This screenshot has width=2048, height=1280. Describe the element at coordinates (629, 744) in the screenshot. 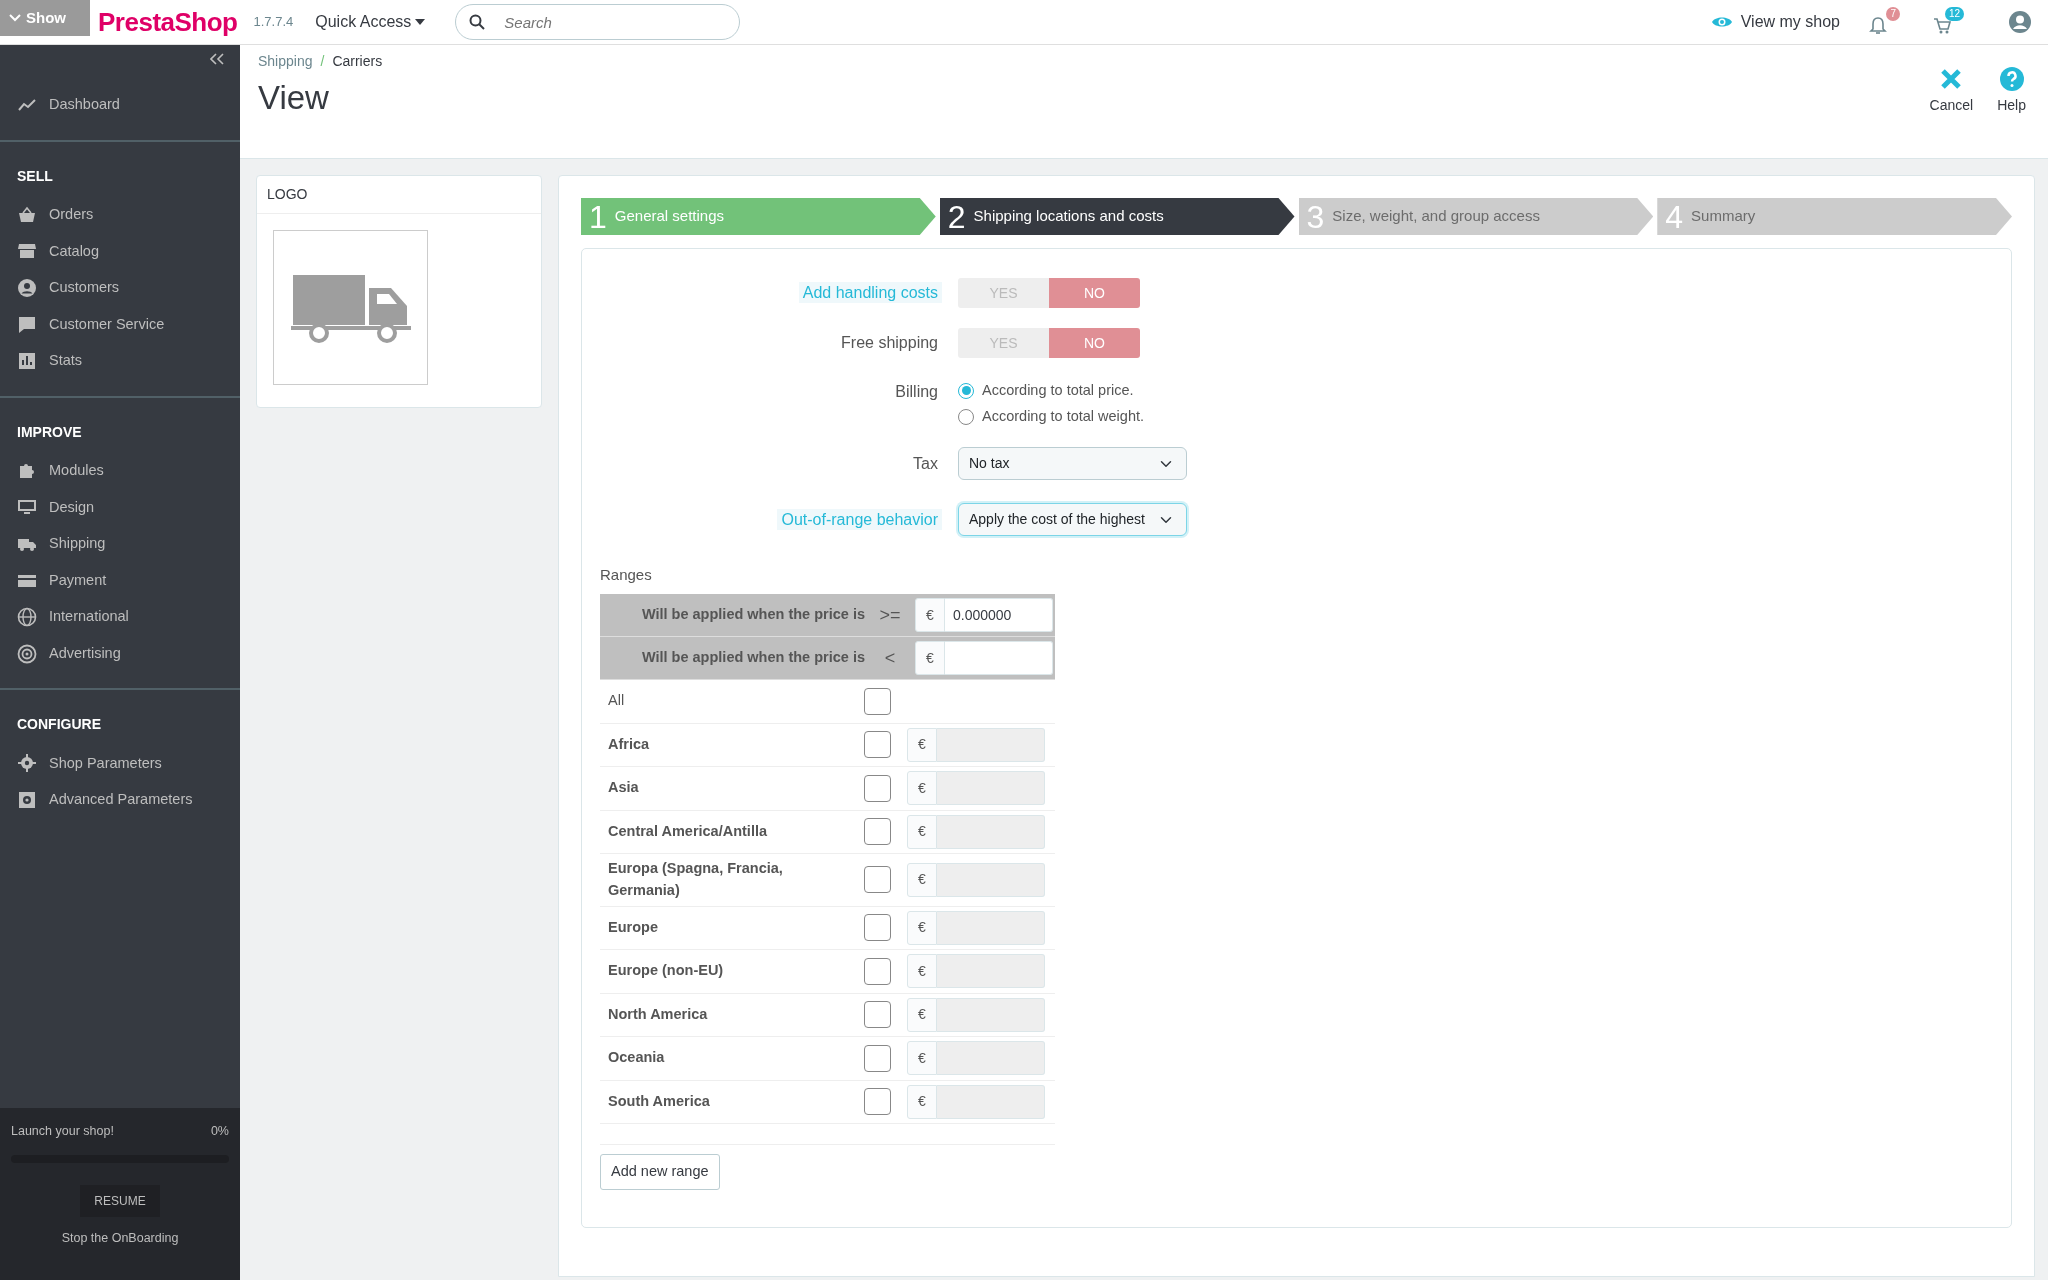

I see `zone-name: Africa` at that location.